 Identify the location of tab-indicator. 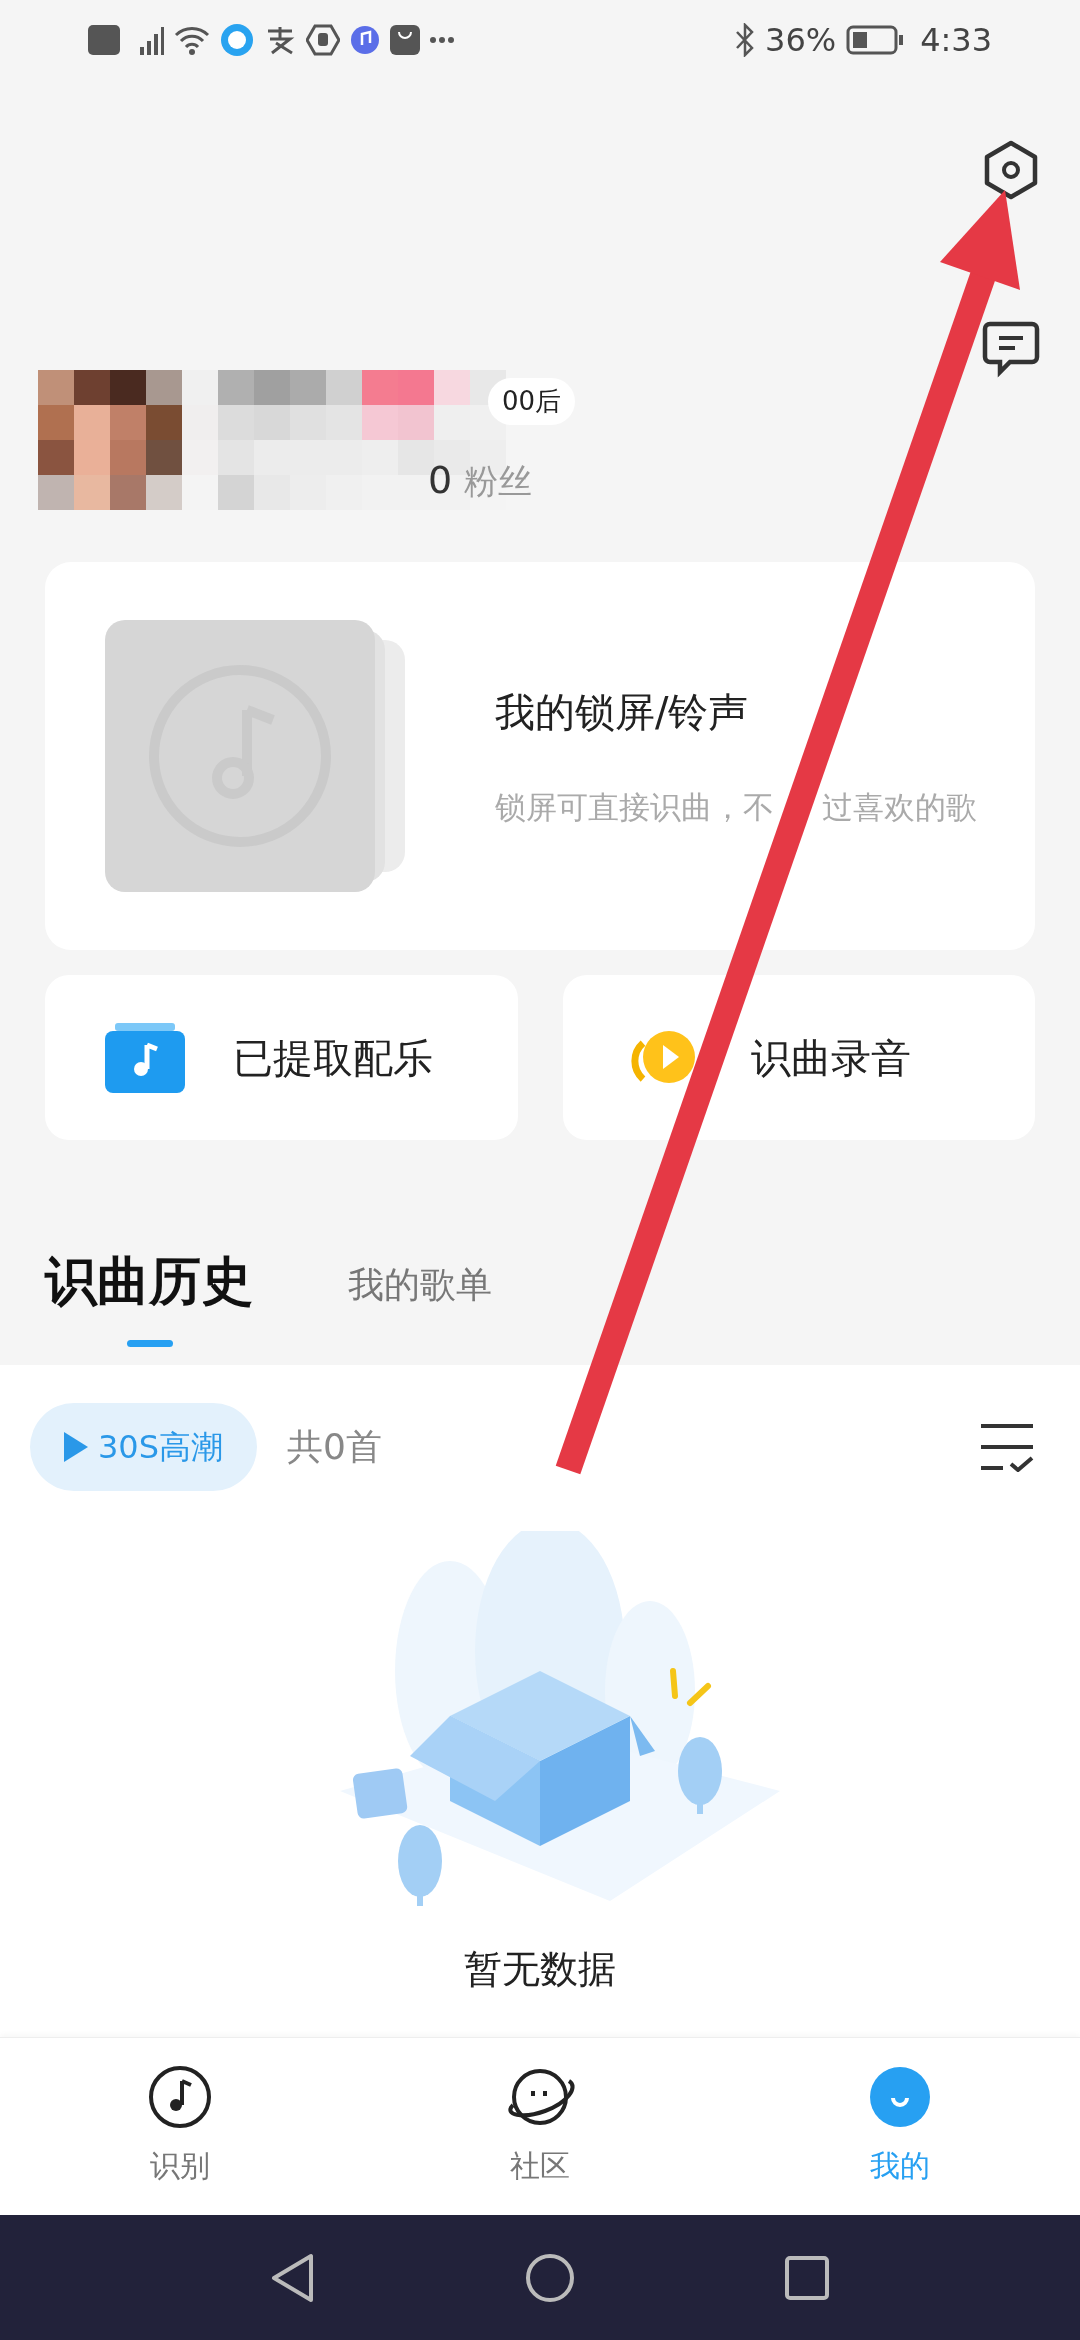
(150, 1343).